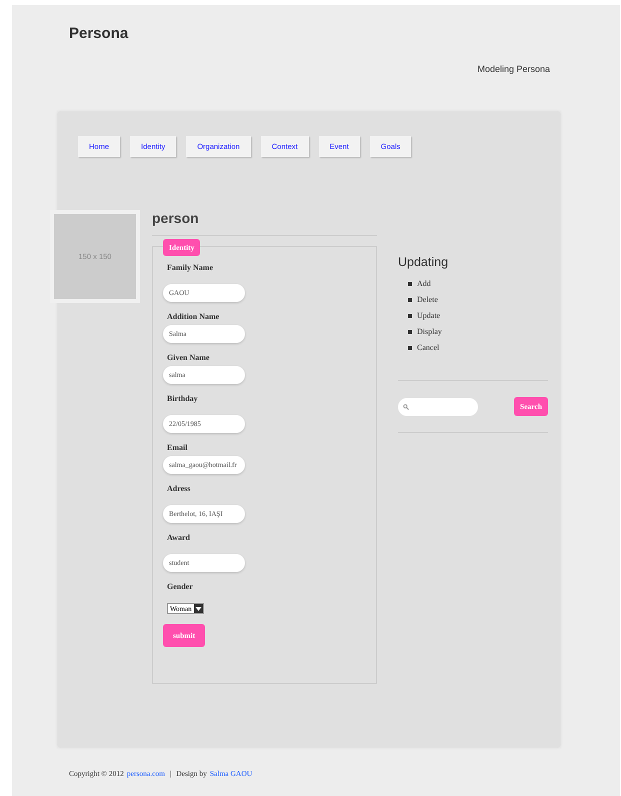  Describe the element at coordinates (99, 33) in the screenshot. I see `site-title: Persona` at that location.